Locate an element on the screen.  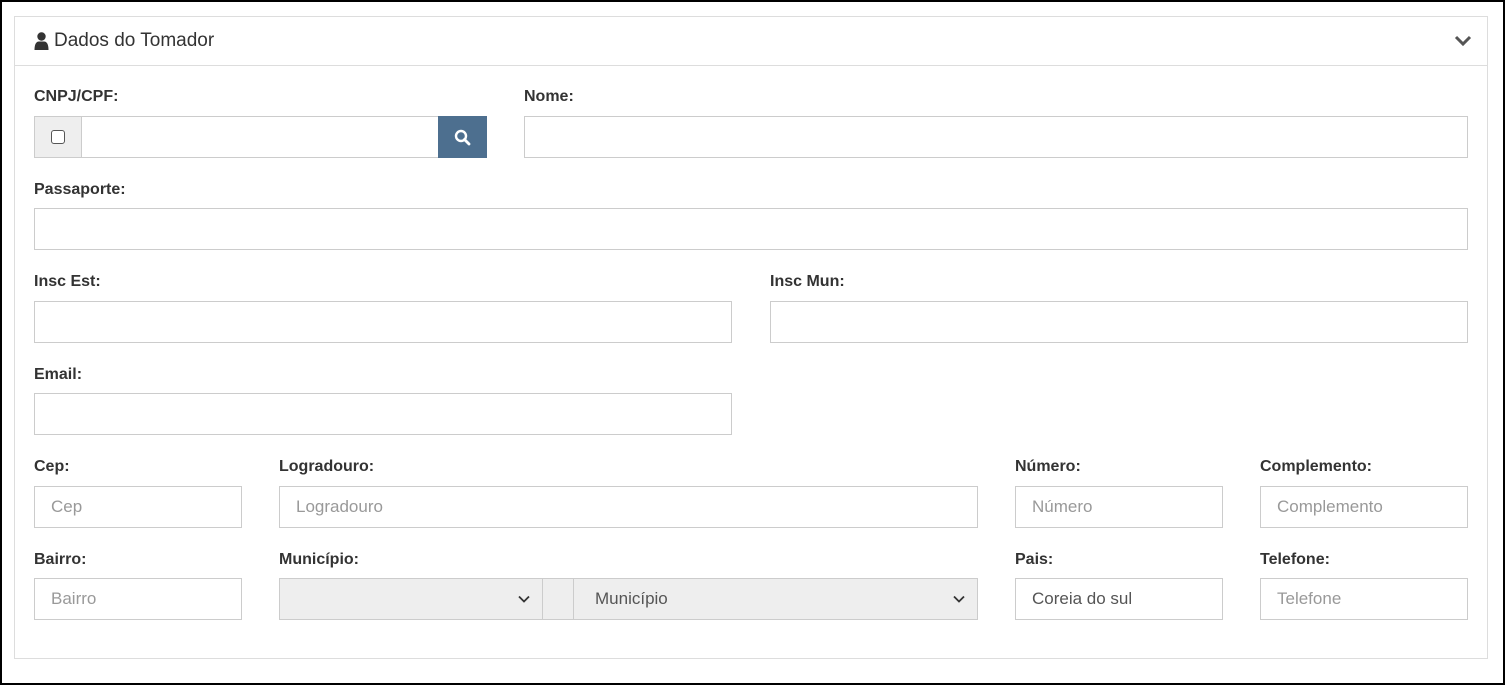
bairro-label: Bairro: is located at coordinates (60, 559).